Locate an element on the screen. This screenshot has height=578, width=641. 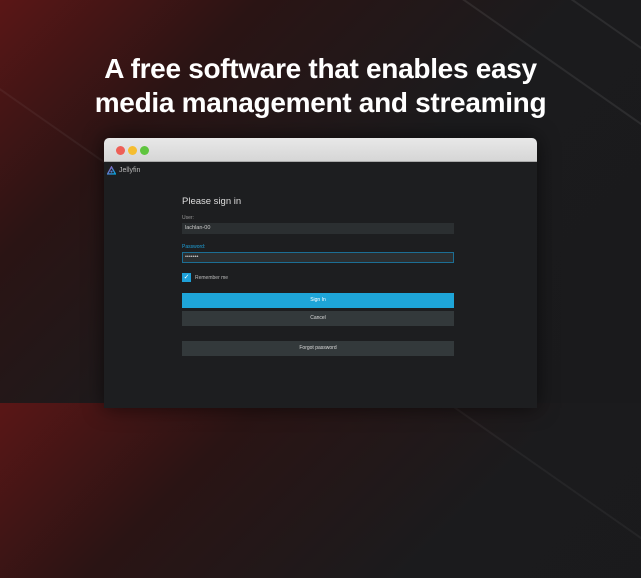
remember-me-checkbox: ✓ Remember me is located at coordinates (318, 277).